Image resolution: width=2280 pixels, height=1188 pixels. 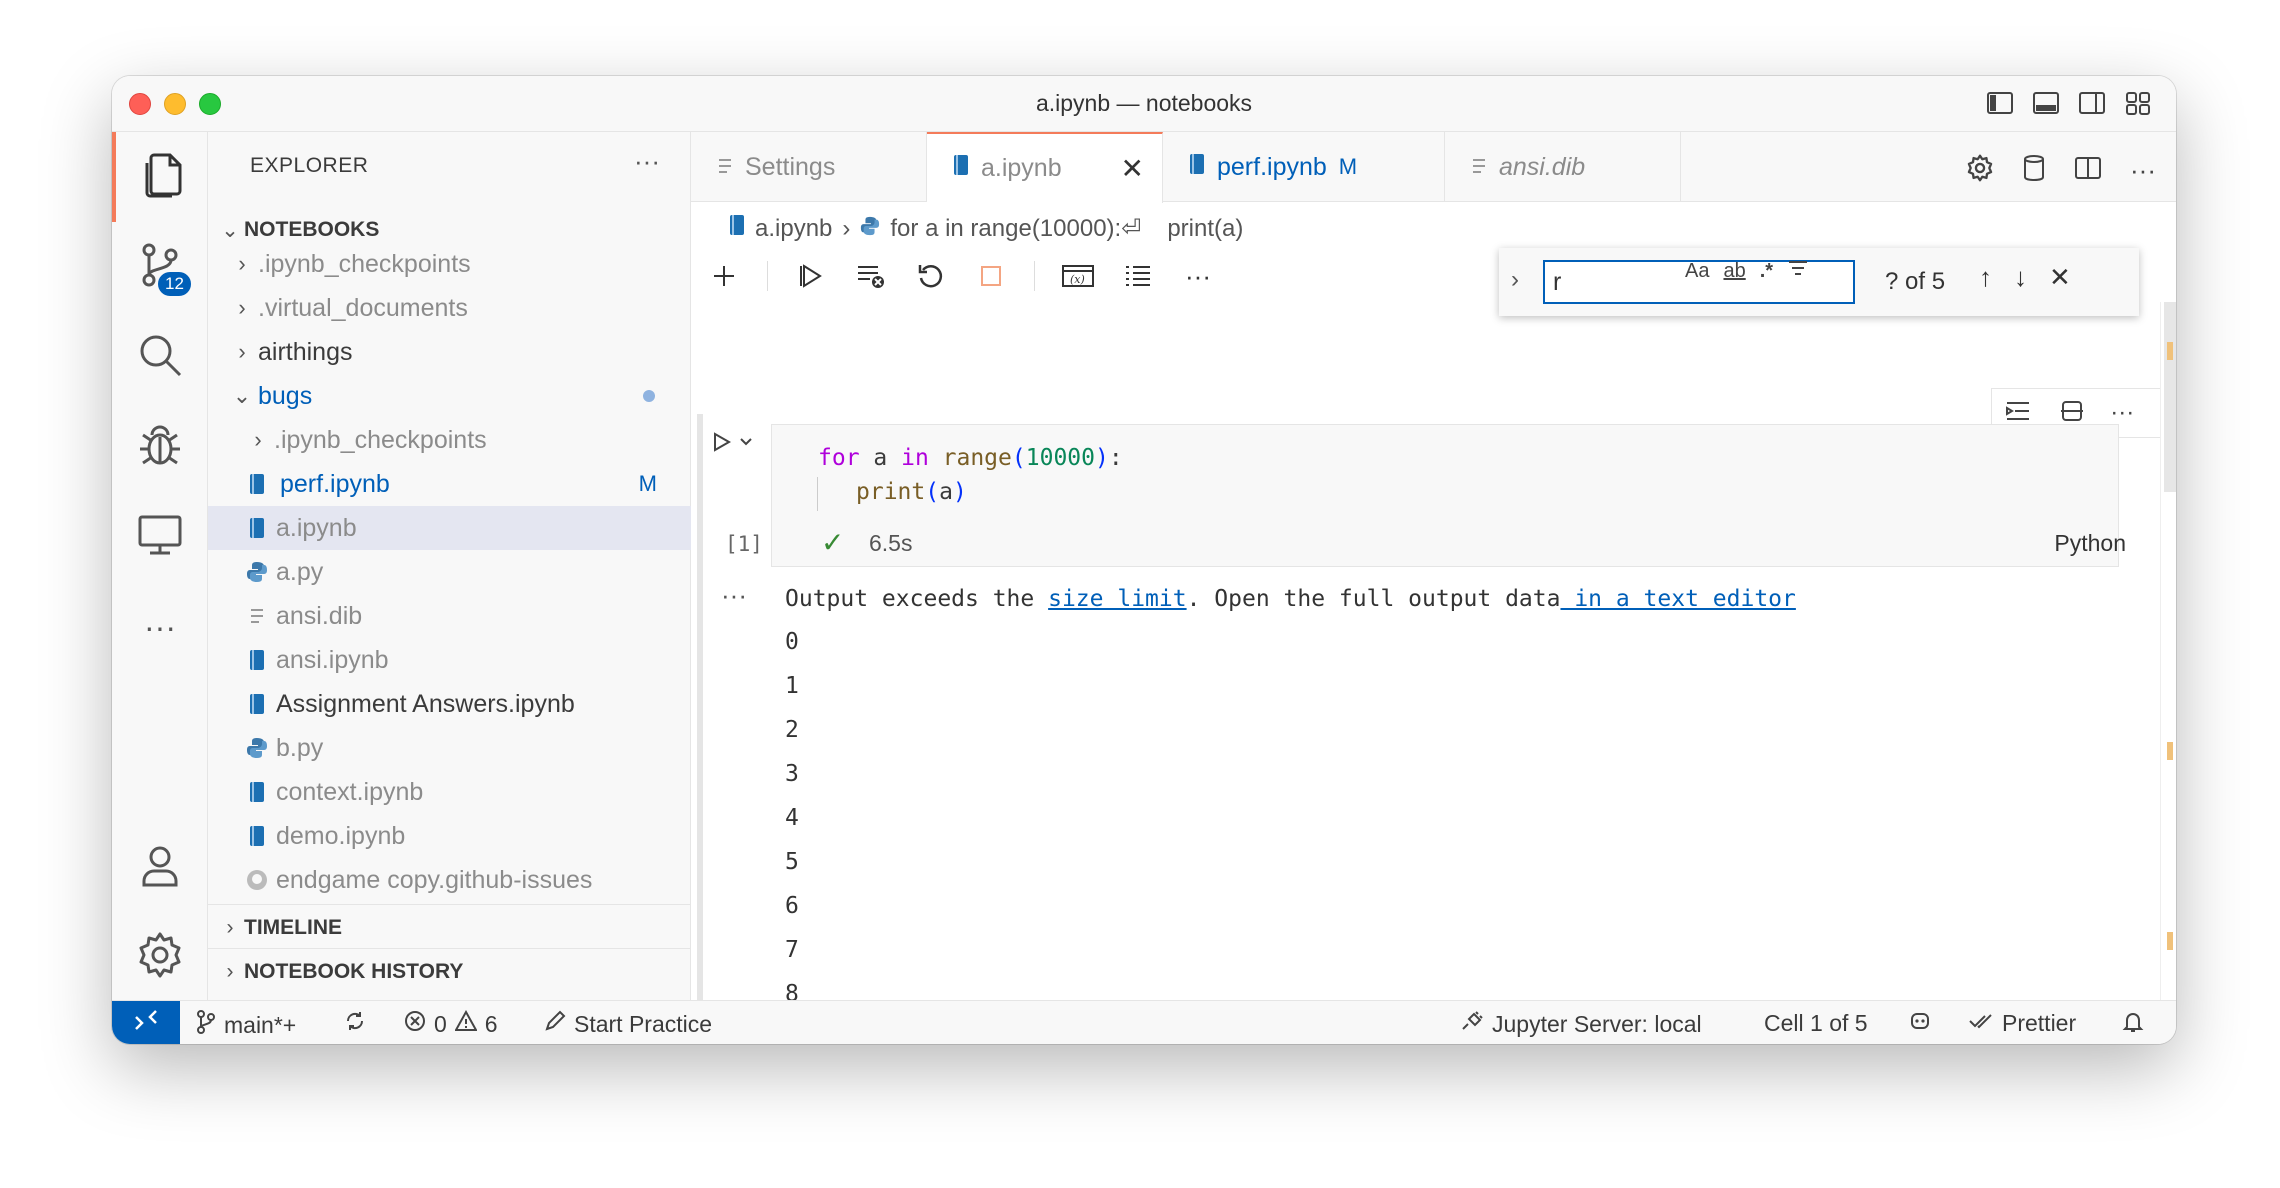 I want to click on warning-count: 6, so click(x=491, y=1023).